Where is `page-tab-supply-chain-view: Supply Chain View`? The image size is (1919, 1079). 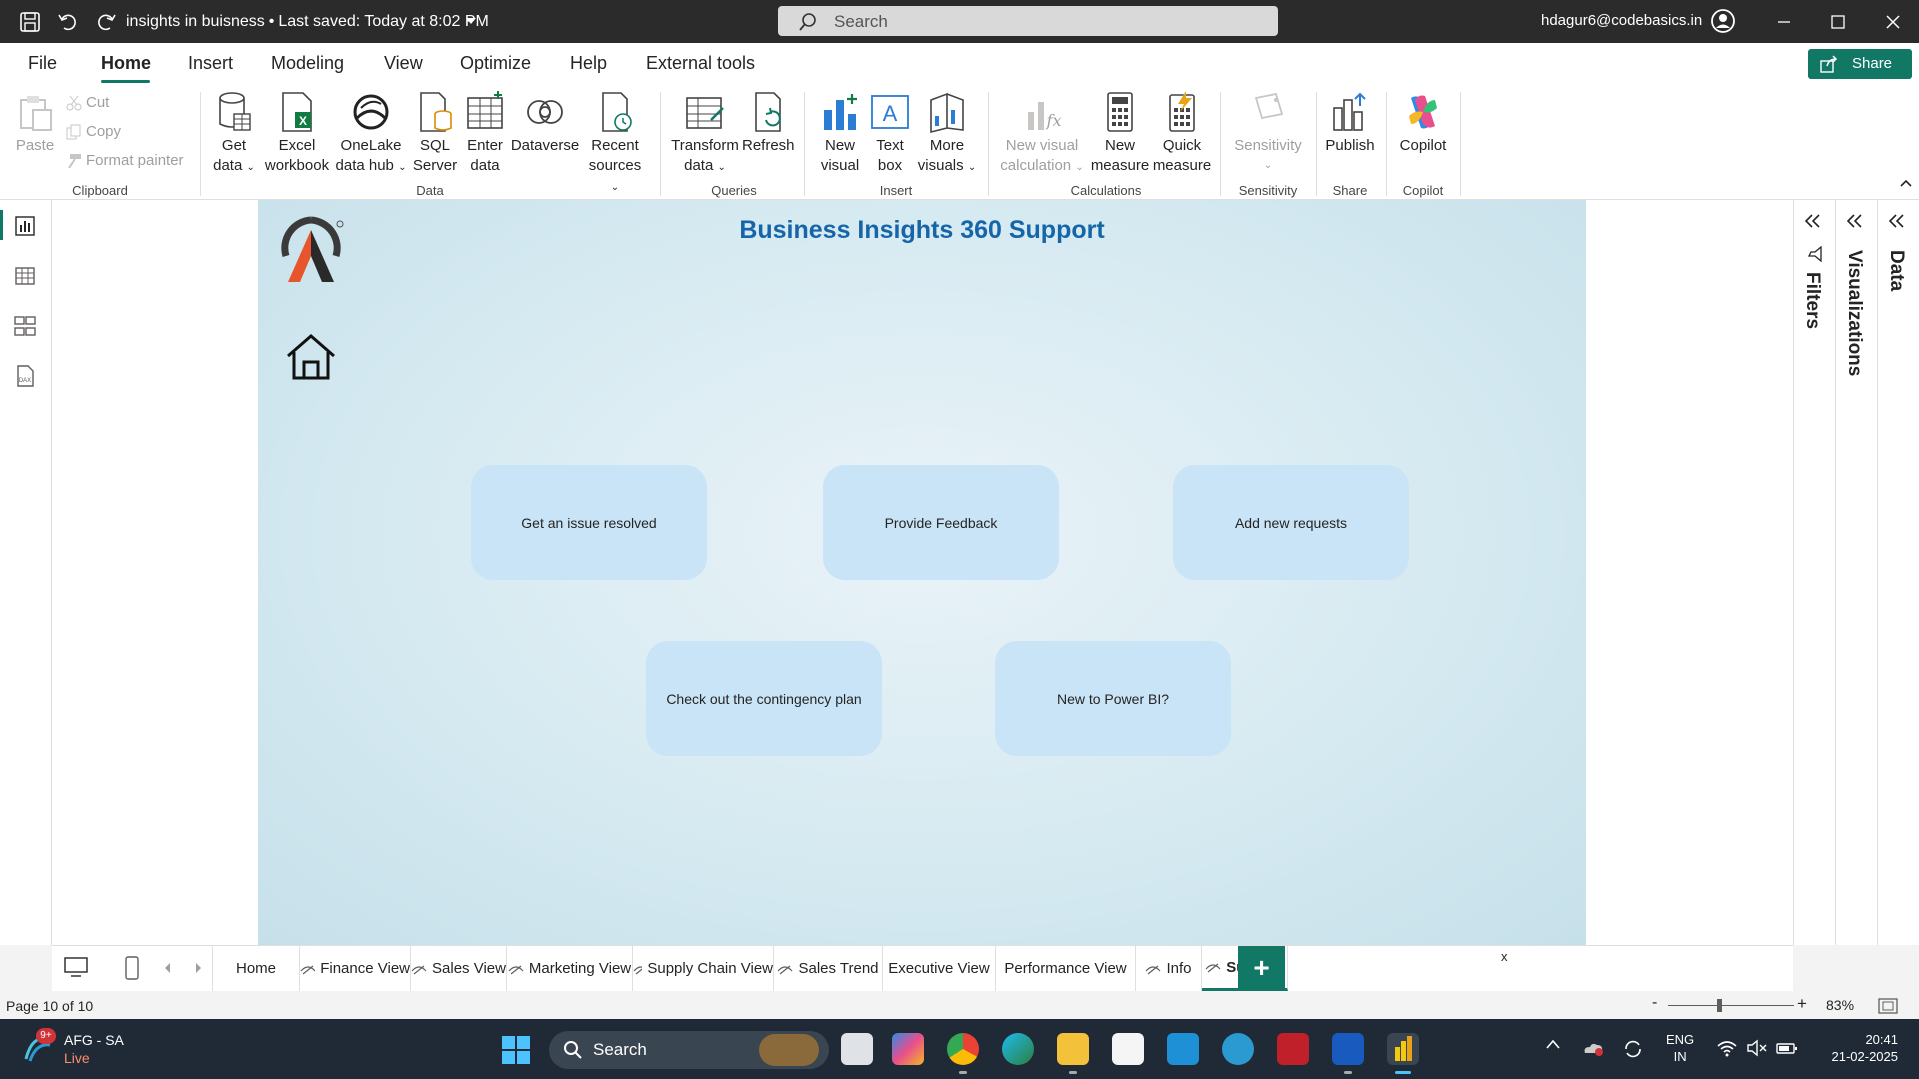
page-tab-supply-chain-view: Supply Chain View is located at coordinates (703, 968).